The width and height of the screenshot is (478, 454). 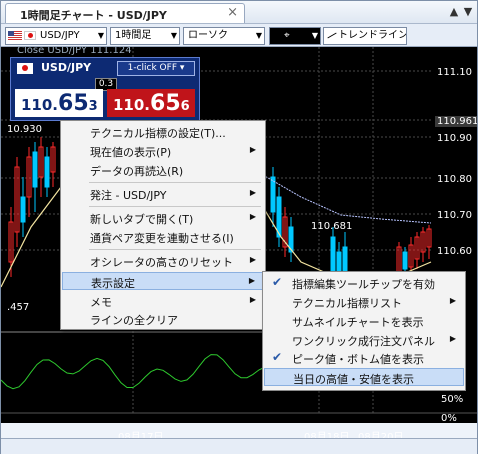 What do you see at coordinates (295, 36) in the screenshot?
I see `crosshair-tool: ⌖ ▼` at bounding box center [295, 36].